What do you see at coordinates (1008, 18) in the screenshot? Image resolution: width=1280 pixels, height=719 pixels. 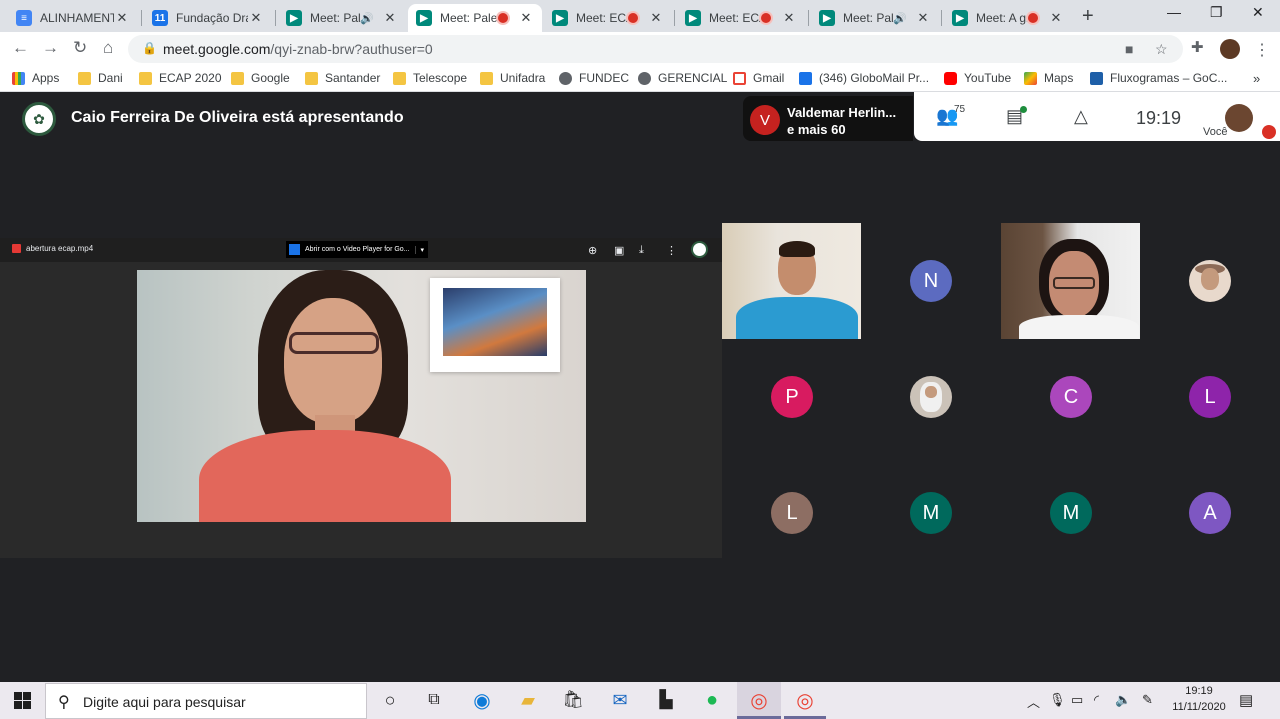 I see `tab-meet-a-gr: ▶ Meet: A gr ✕` at bounding box center [1008, 18].